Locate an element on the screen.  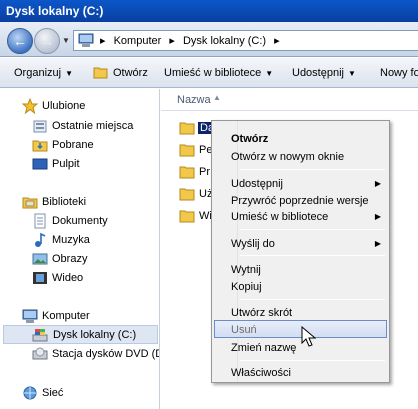
menu-item-label: Otwórz is located at coordinates (250, 139).